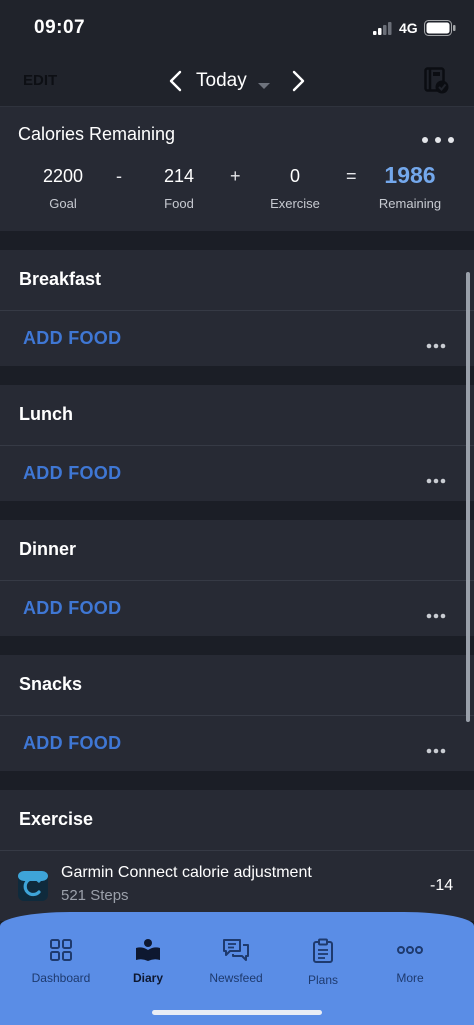 This screenshot has width=474, height=1025. I want to click on food-label: Food, so click(179, 203).